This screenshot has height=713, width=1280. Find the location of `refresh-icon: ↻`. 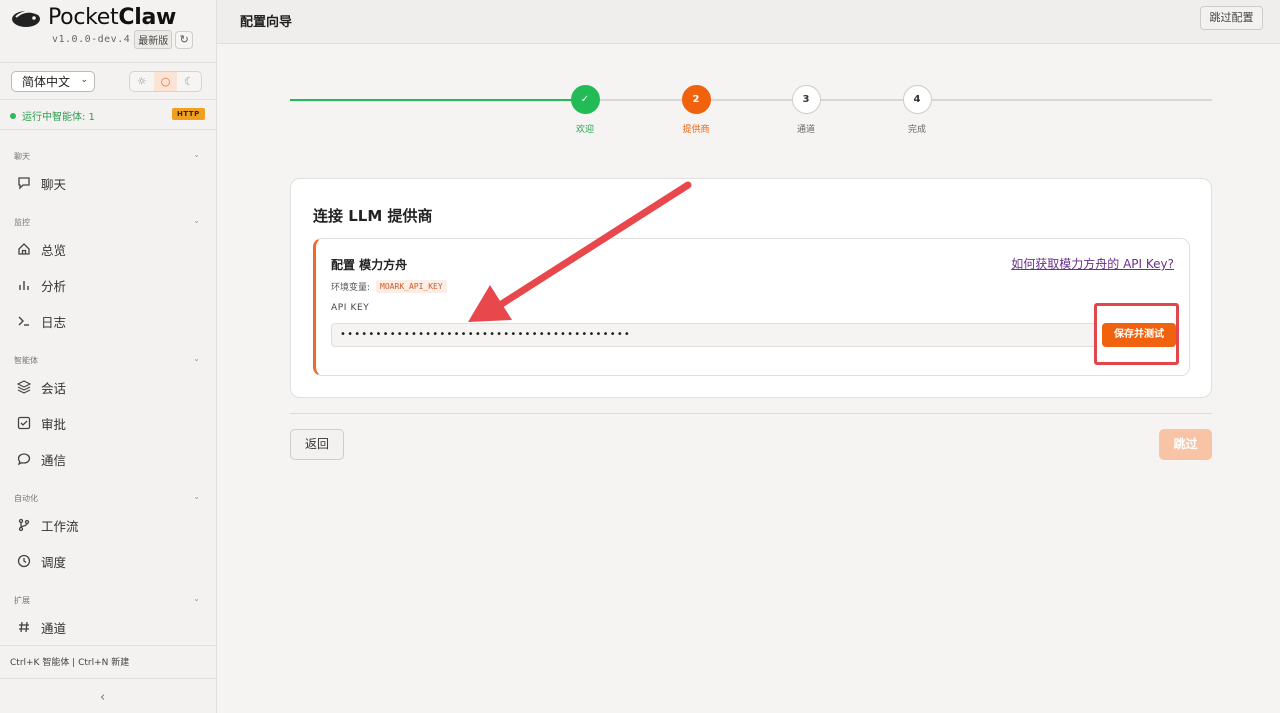

refresh-icon: ↻ is located at coordinates (184, 39).